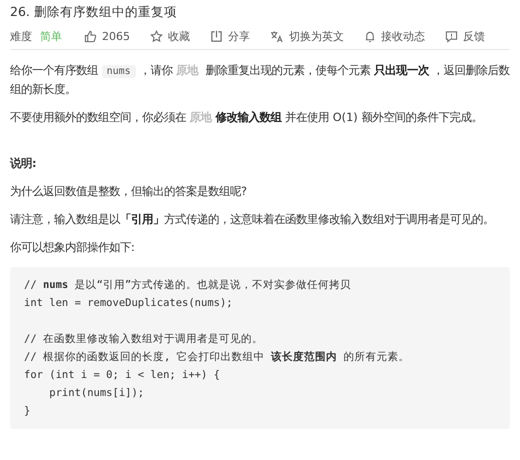  I want to click on star-icon, so click(156, 36).